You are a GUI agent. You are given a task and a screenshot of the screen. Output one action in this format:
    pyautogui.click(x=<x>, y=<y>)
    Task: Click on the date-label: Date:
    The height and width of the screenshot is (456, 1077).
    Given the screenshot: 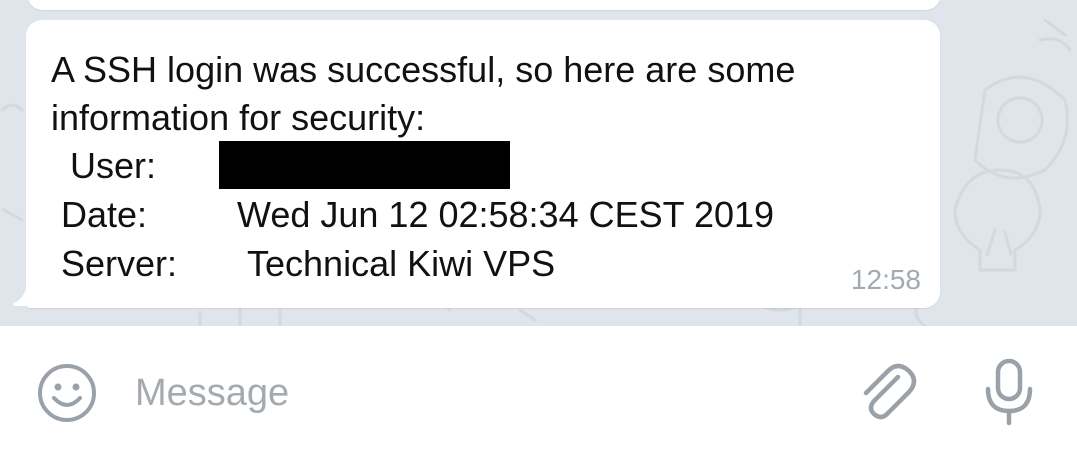 What is the action you would take?
    pyautogui.click(x=104, y=214)
    